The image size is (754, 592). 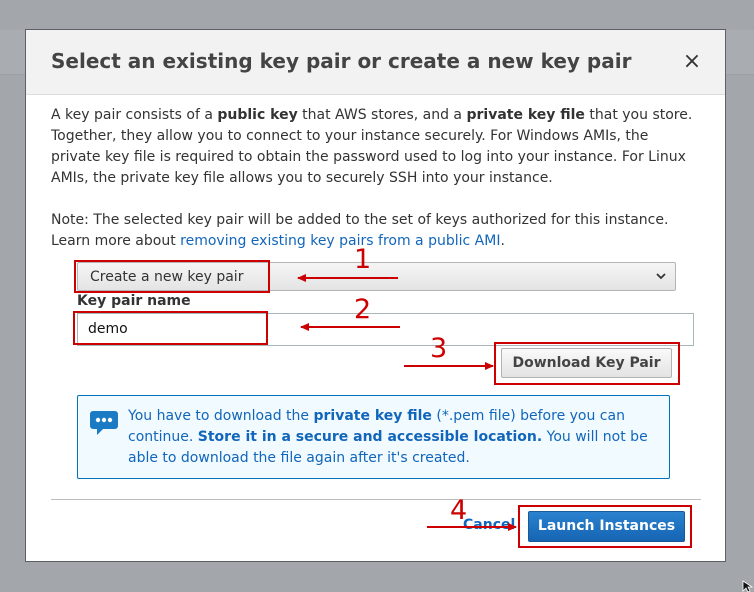 I want to click on info-bold-private-key: private key file, so click(x=372, y=416).